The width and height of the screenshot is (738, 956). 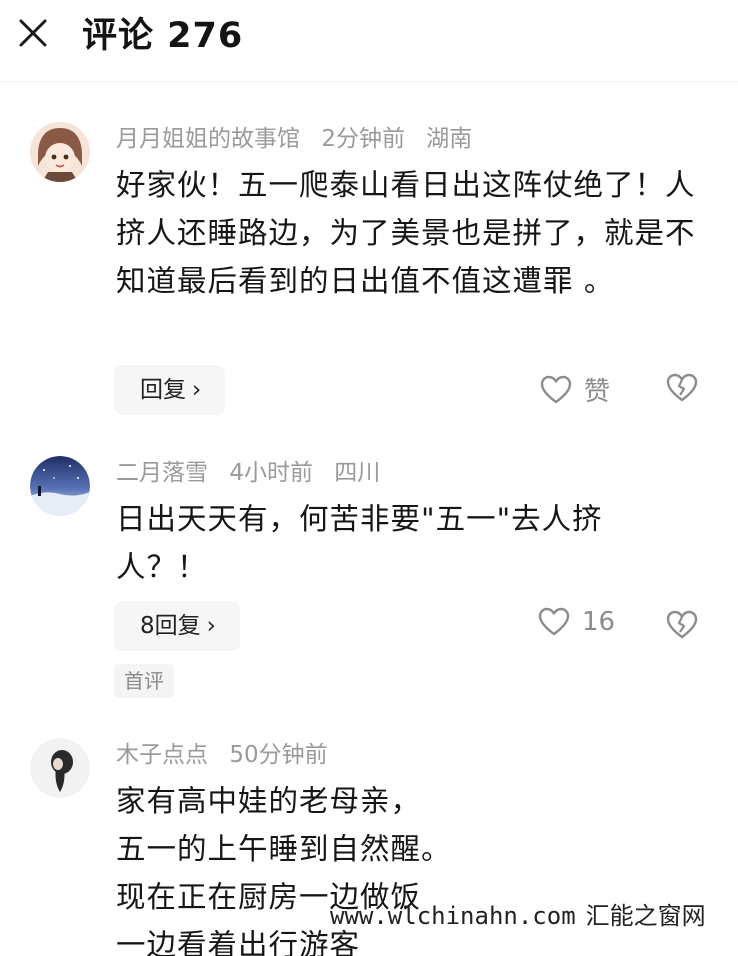 What do you see at coordinates (453, 916) in the screenshot?
I see `watermark-url: www.wlchinahn.com` at bounding box center [453, 916].